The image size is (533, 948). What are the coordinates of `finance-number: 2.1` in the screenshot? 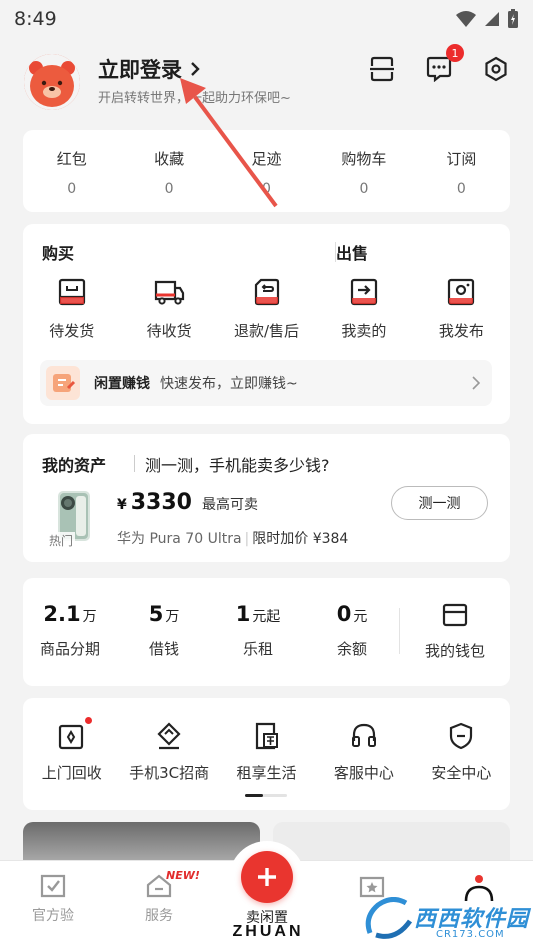 It's located at (62, 614).